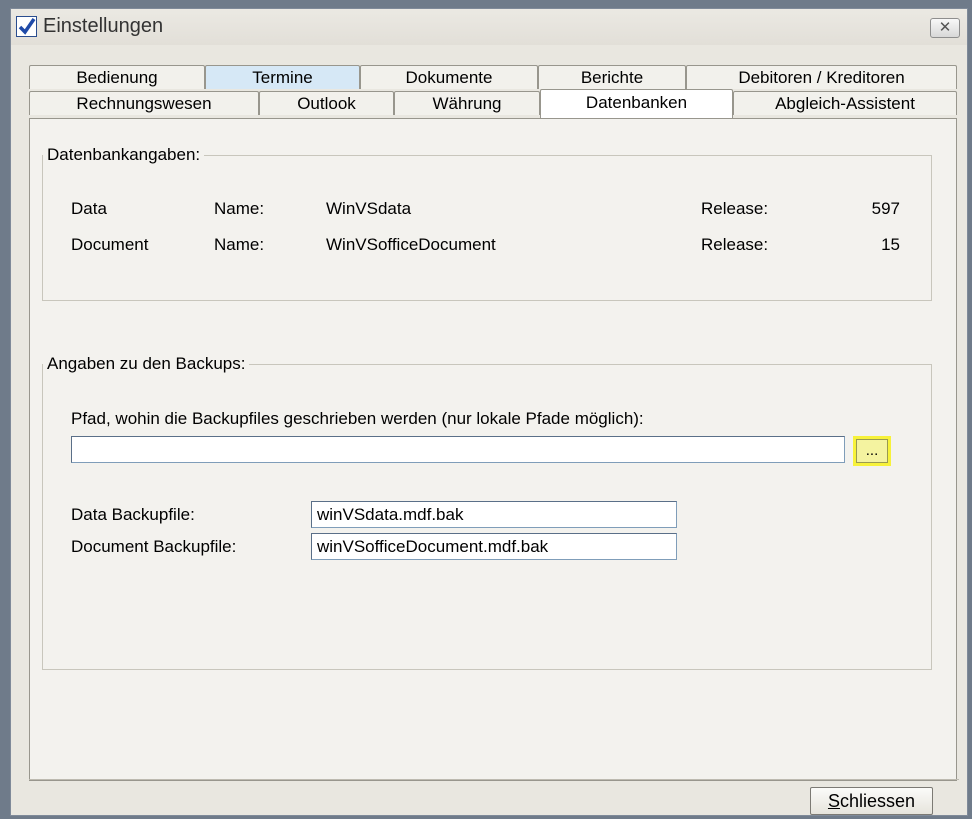  What do you see at coordinates (146, 364) in the screenshot?
I see `backup-legend: Angaben zu den Backups:` at bounding box center [146, 364].